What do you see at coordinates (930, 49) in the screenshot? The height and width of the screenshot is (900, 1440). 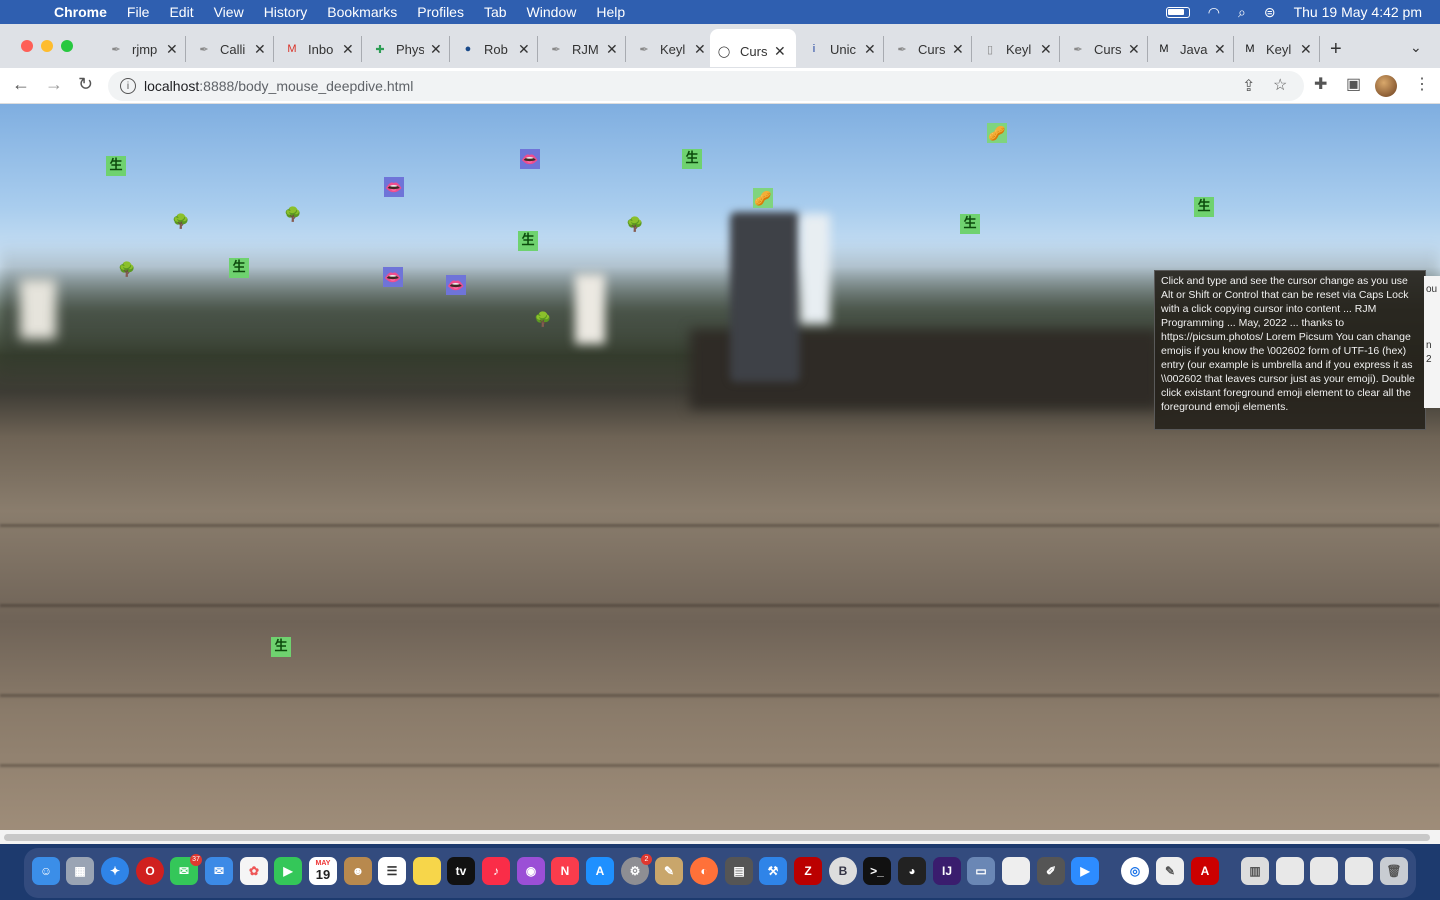 I see `tab-9: ✒ Curs ✕` at bounding box center [930, 49].